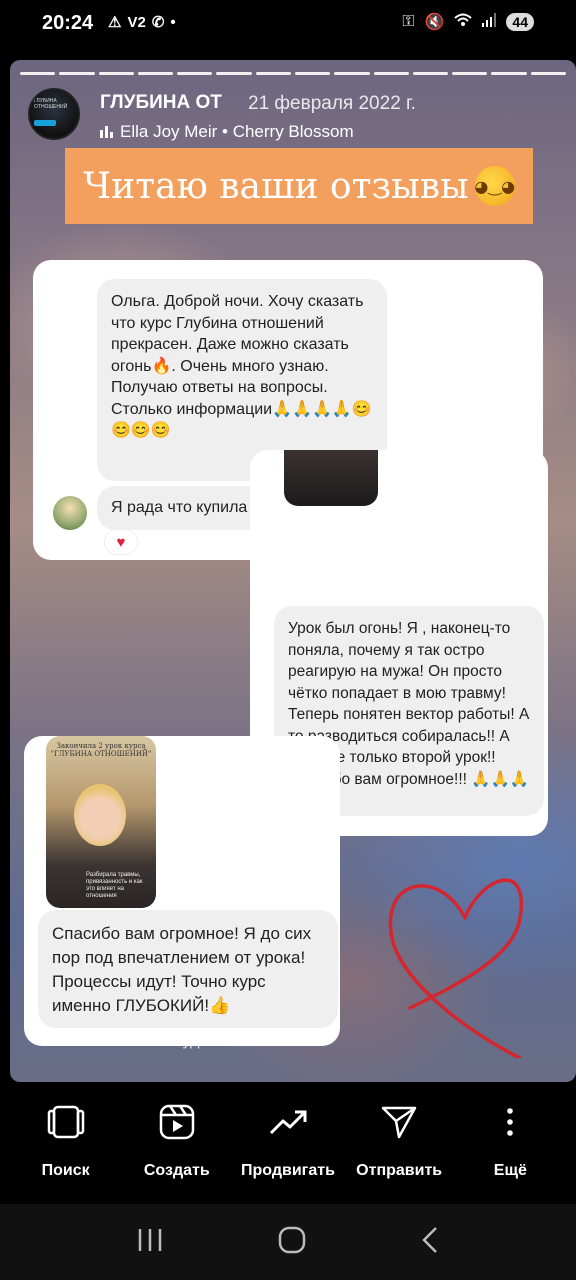 The height and width of the screenshot is (1280, 576). I want to click on action-send: Отправить, so click(399, 1140).